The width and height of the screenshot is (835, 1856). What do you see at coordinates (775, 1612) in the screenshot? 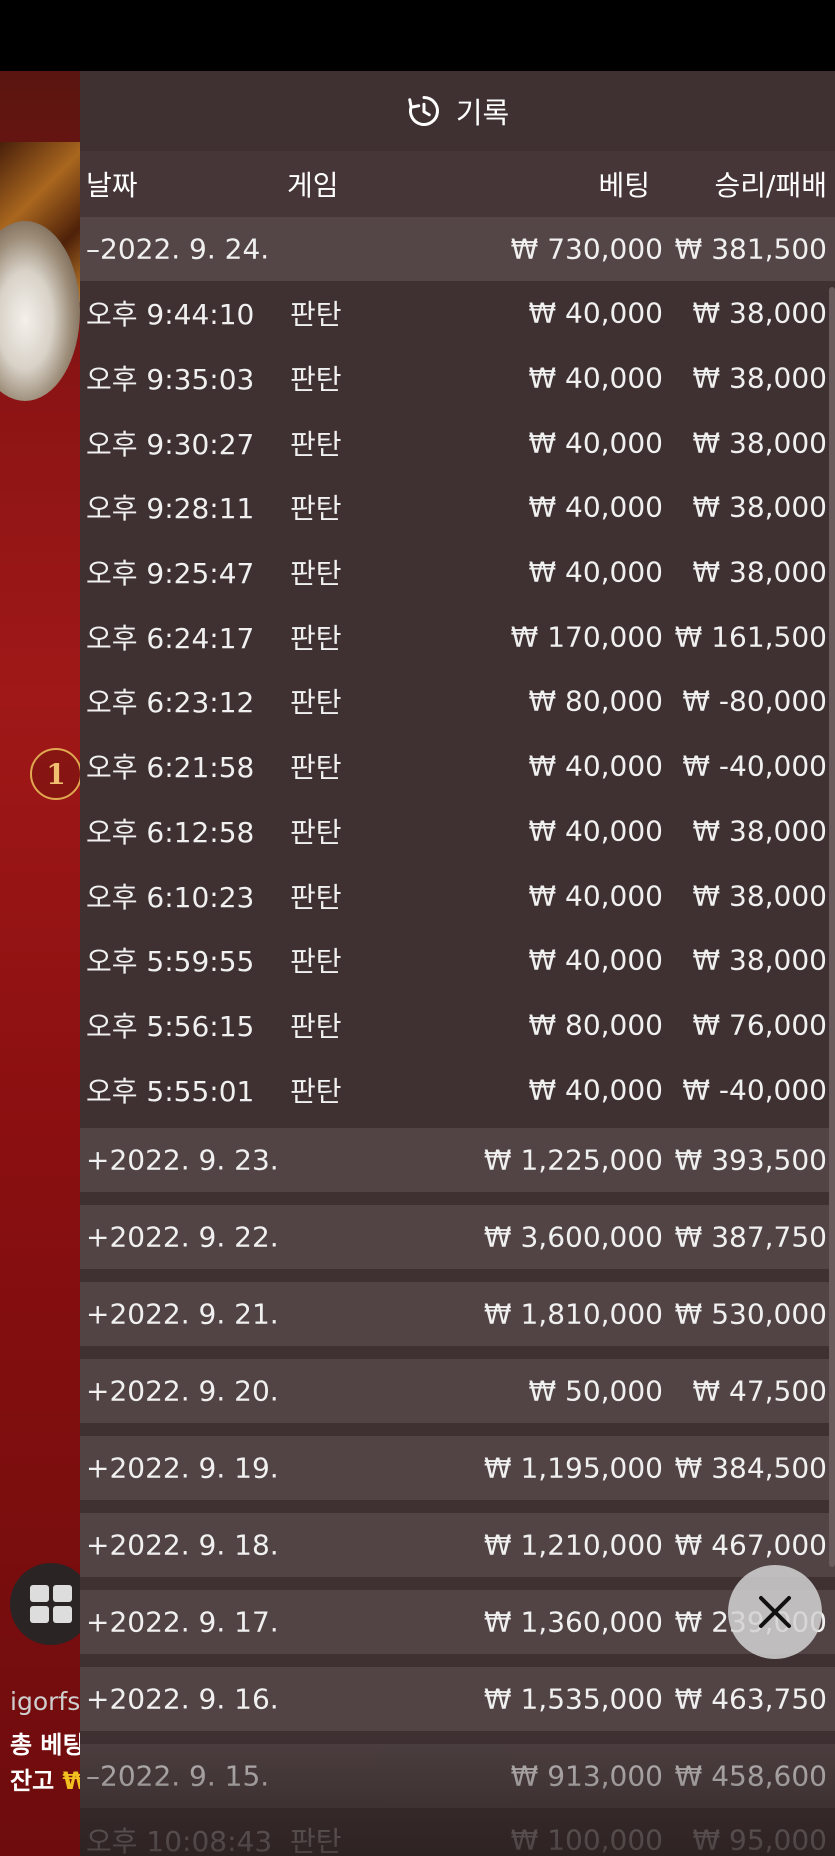
I see `close-button` at bounding box center [775, 1612].